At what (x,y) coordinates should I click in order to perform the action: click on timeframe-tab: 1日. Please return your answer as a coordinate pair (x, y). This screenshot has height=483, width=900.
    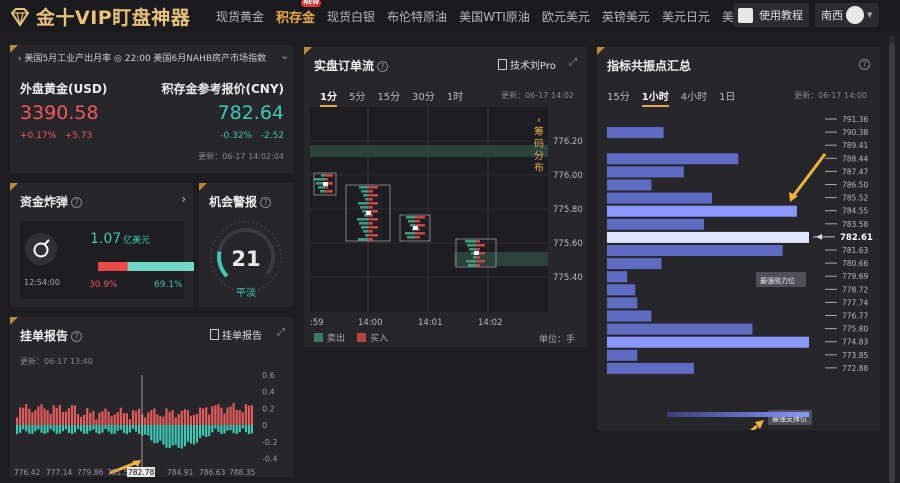
    Looking at the image, I should click on (727, 97).